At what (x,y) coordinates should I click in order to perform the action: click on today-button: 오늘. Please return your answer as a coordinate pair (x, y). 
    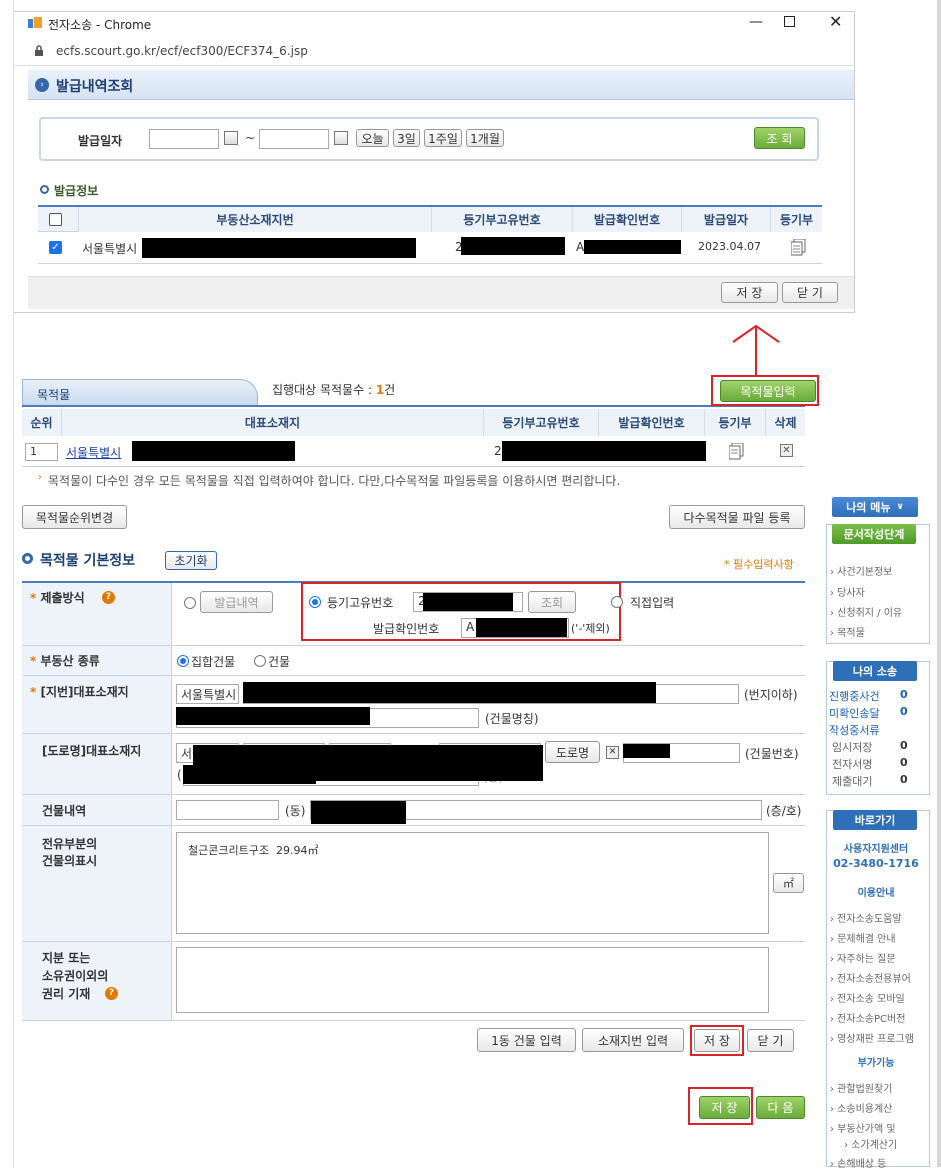
    Looking at the image, I should click on (372, 138).